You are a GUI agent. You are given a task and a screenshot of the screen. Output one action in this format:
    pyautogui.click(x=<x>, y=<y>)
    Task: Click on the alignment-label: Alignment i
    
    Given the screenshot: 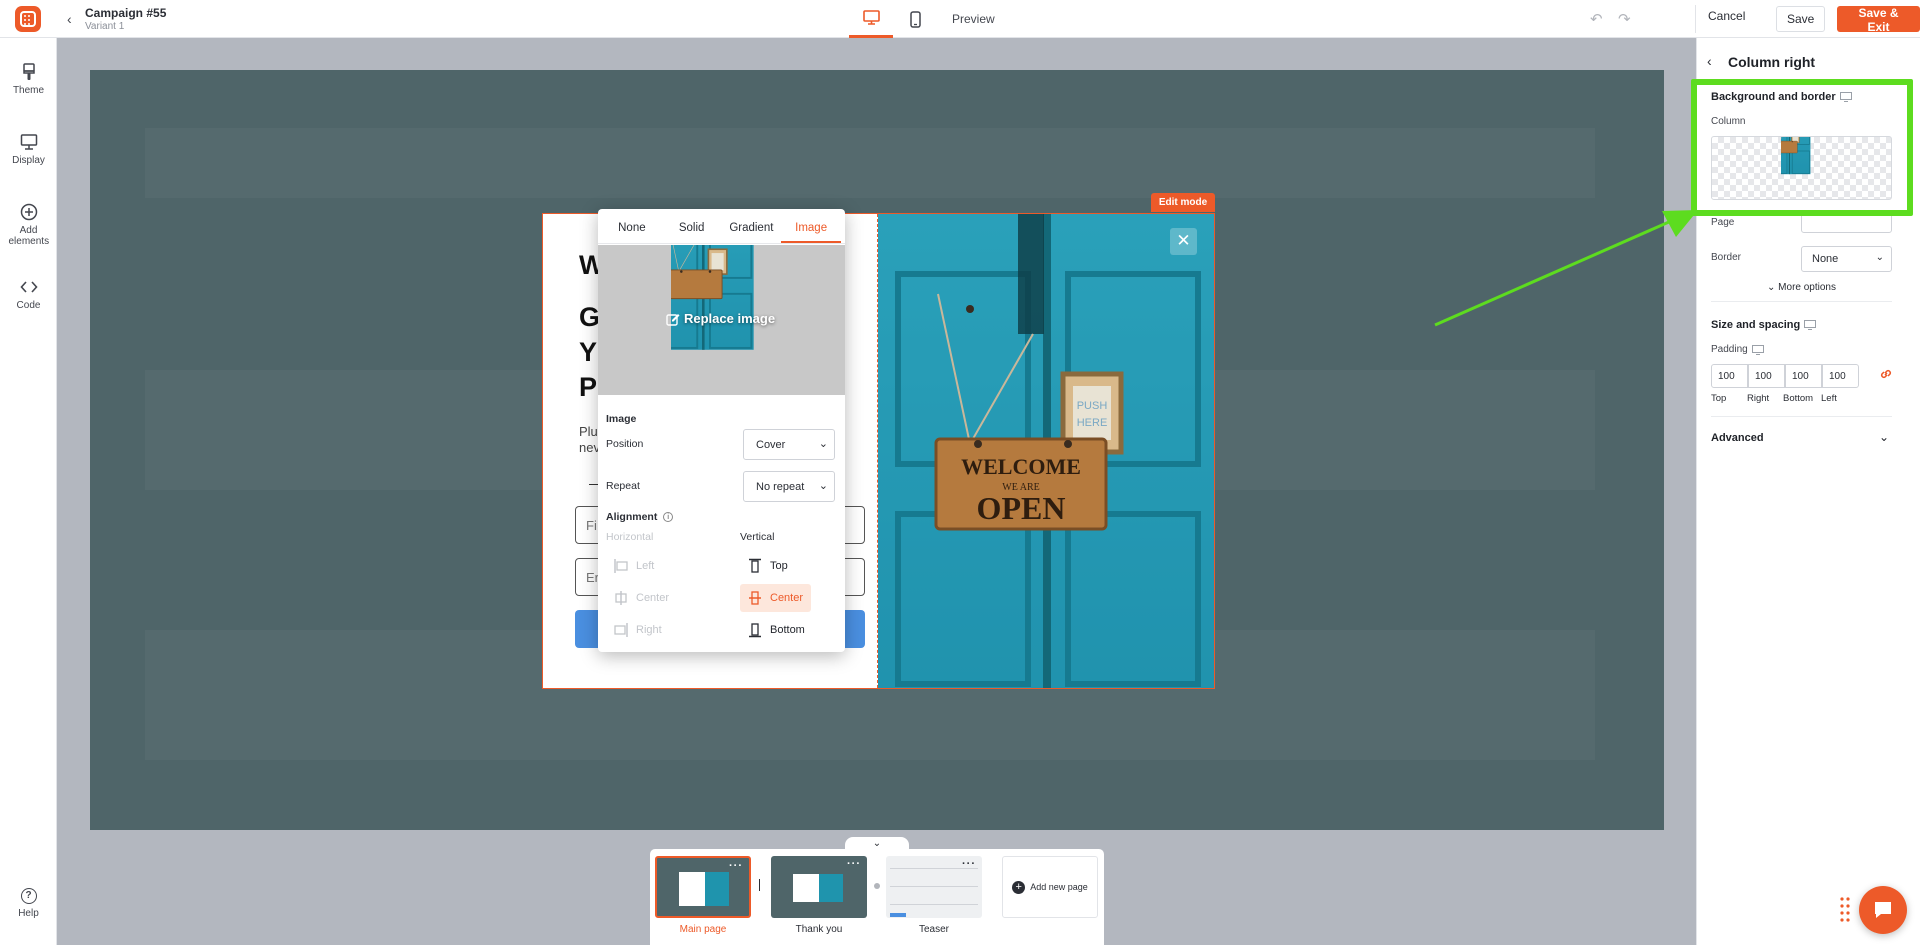 What is the action you would take?
    pyautogui.click(x=640, y=517)
    